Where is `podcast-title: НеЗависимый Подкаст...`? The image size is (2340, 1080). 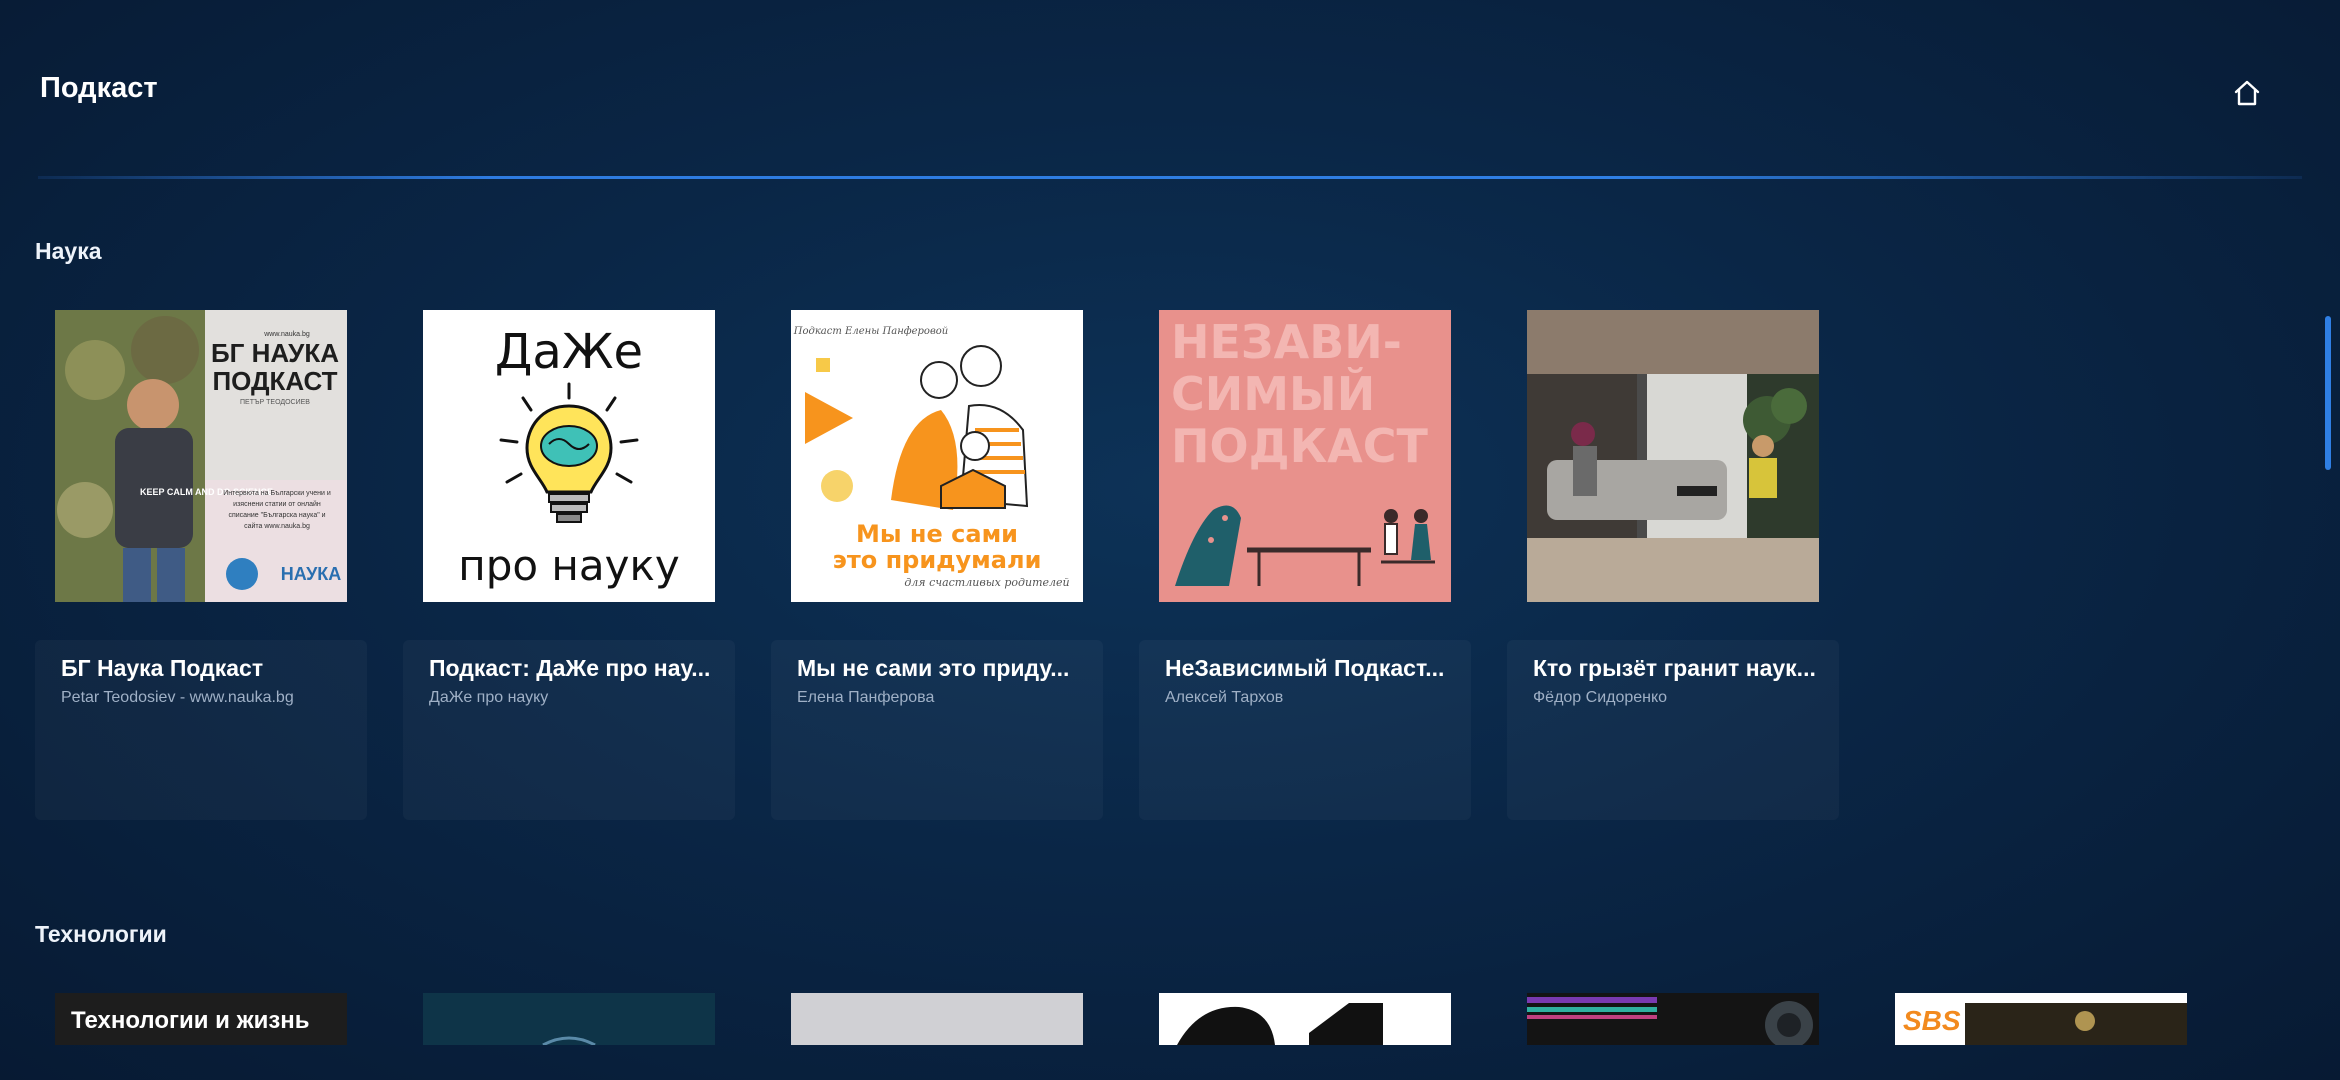 podcast-title: НеЗависимый Подкаст... is located at coordinates (1305, 668).